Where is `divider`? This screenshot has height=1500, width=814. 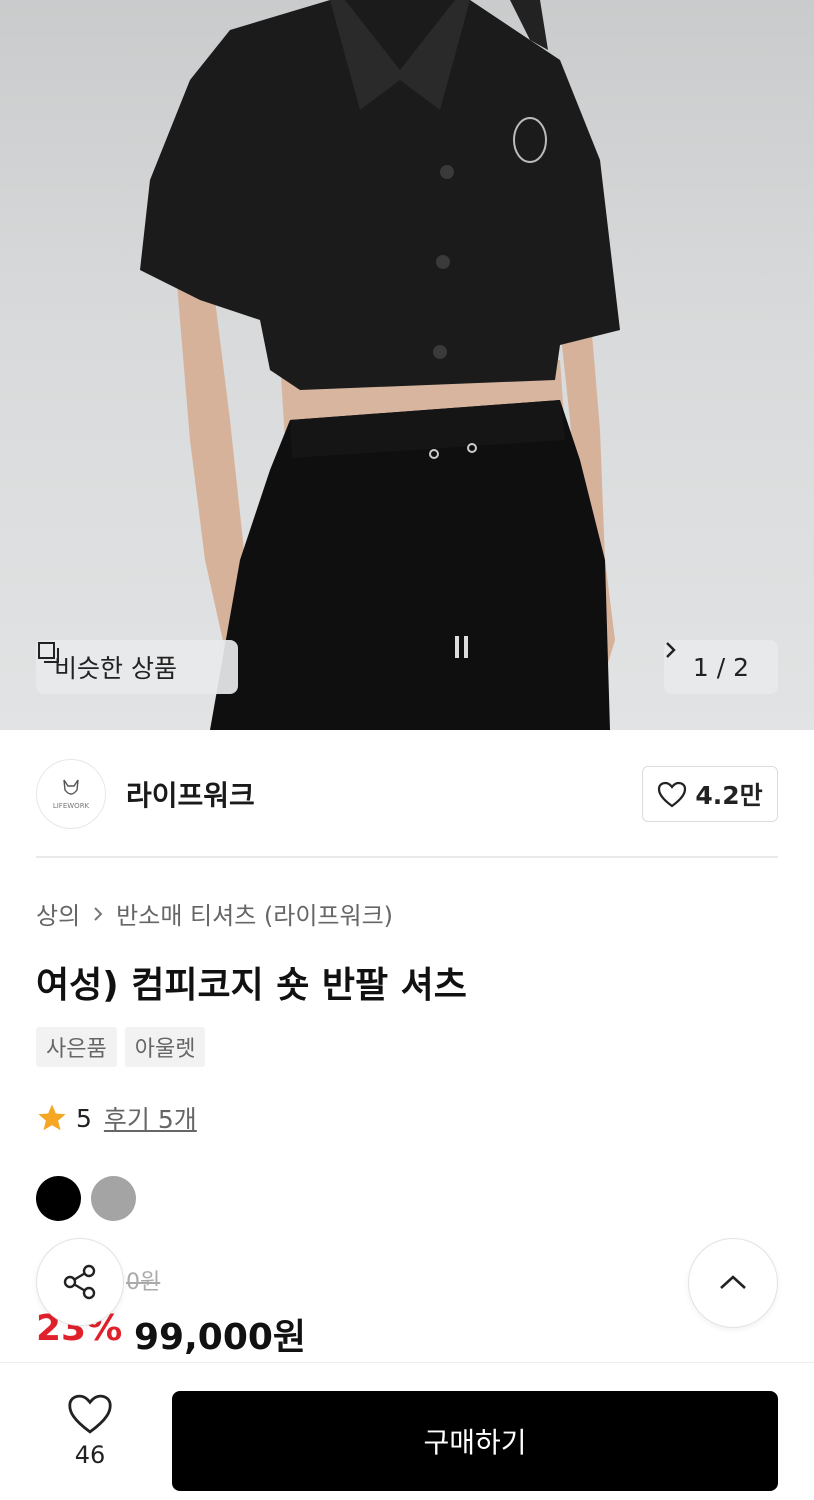 divider is located at coordinates (407, 857).